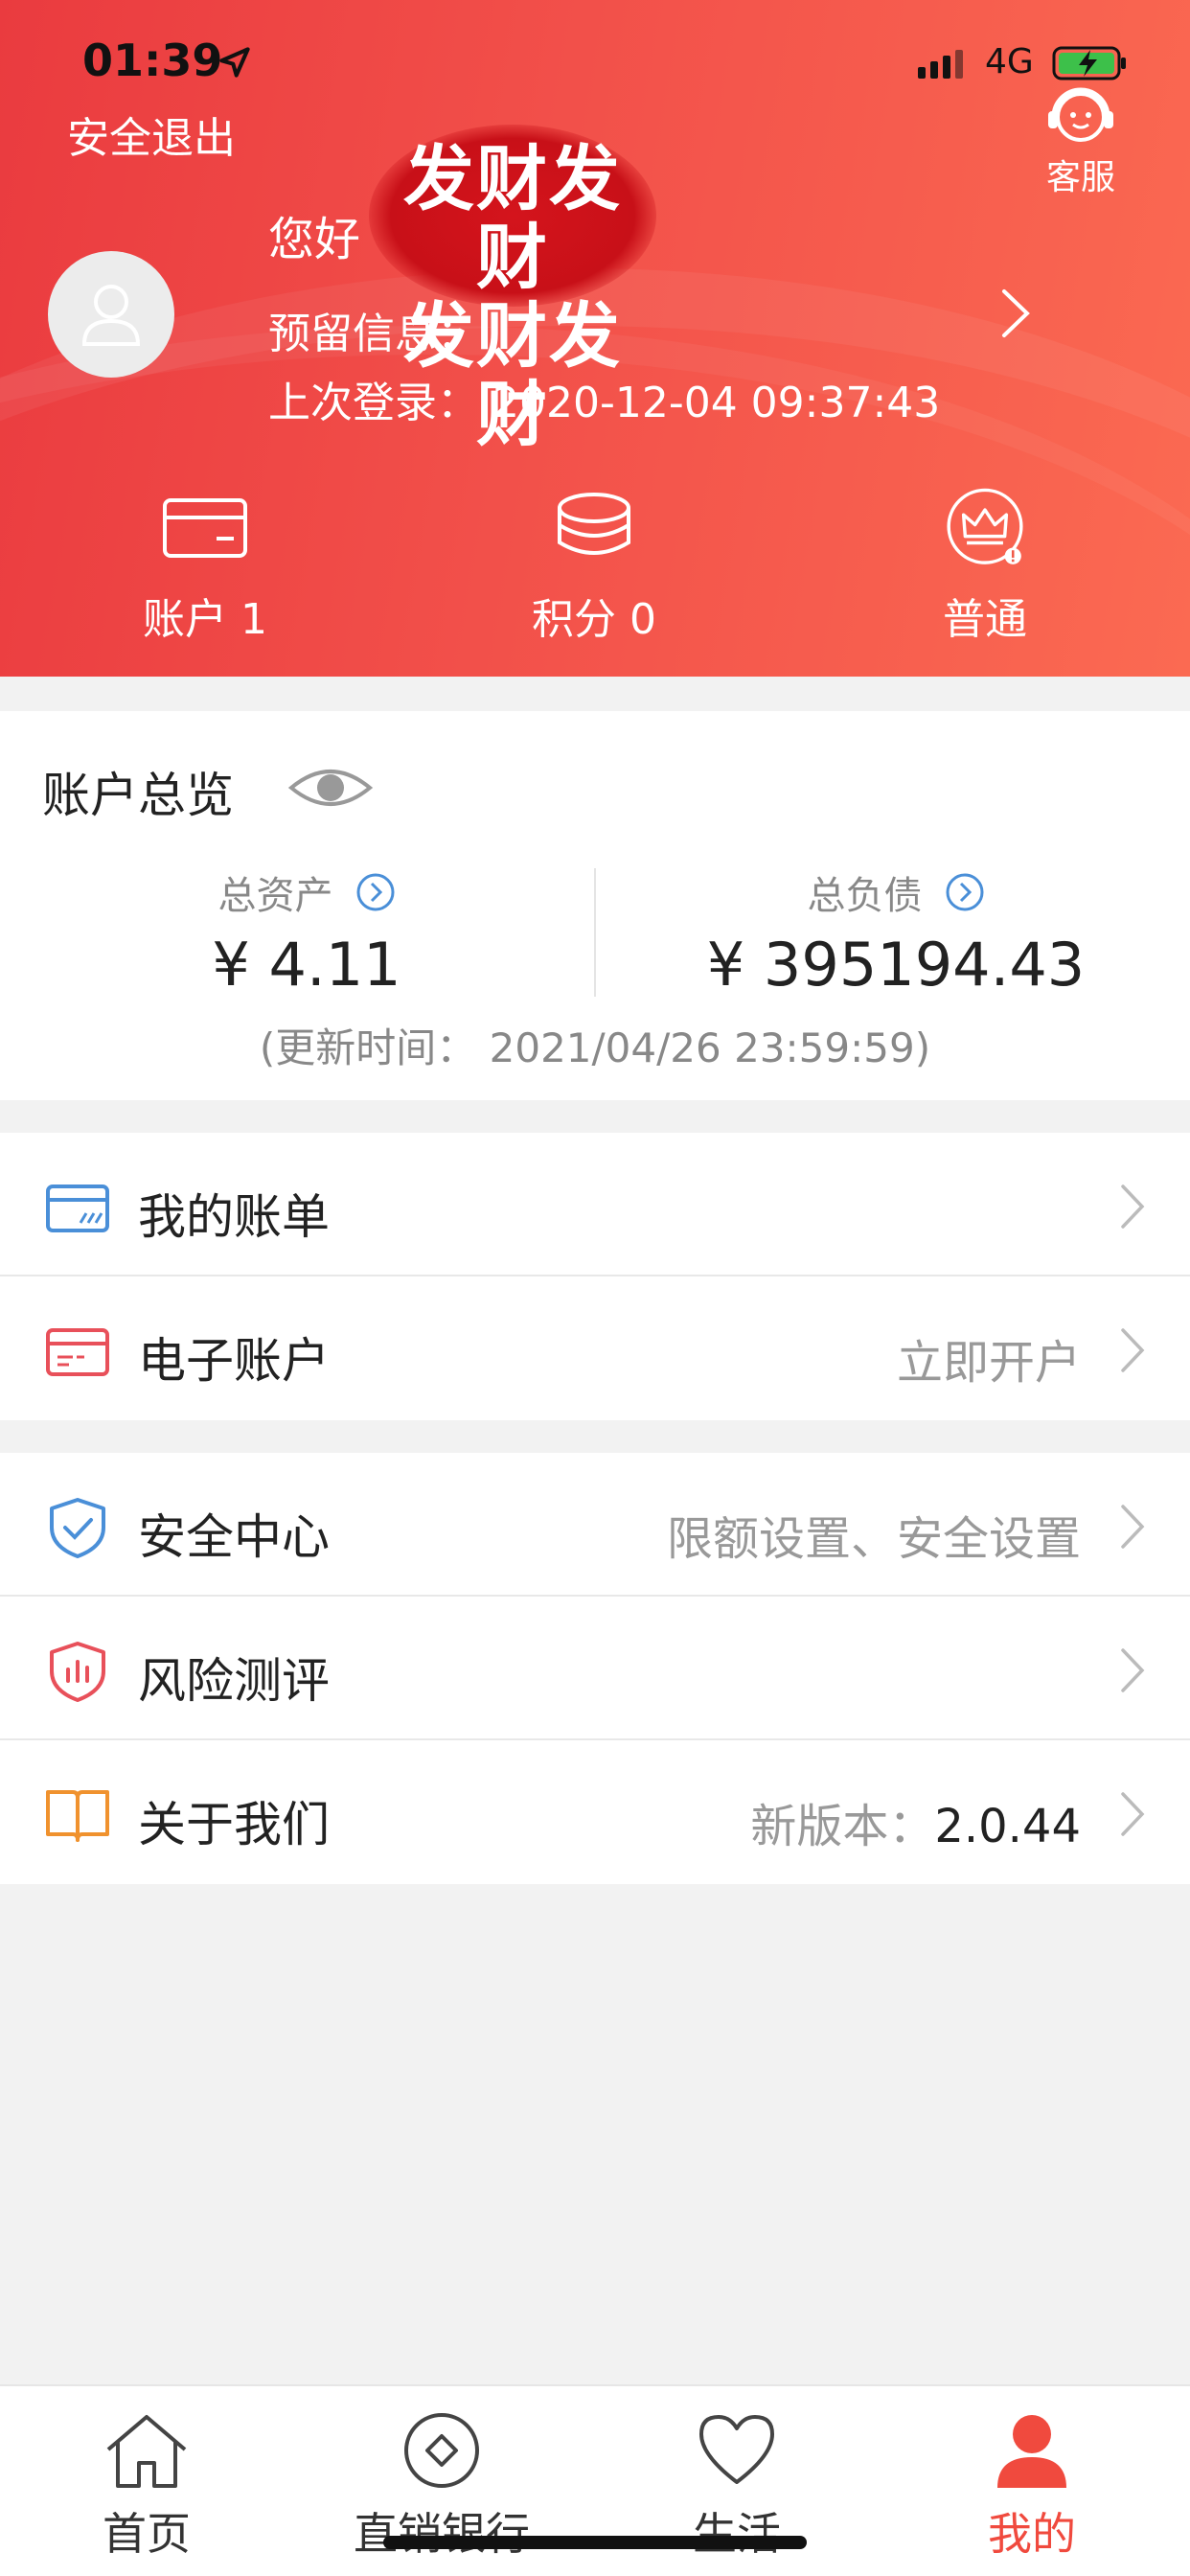  Describe the element at coordinates (941, 64) in the screenshot. I see `signal-icon` at that location.